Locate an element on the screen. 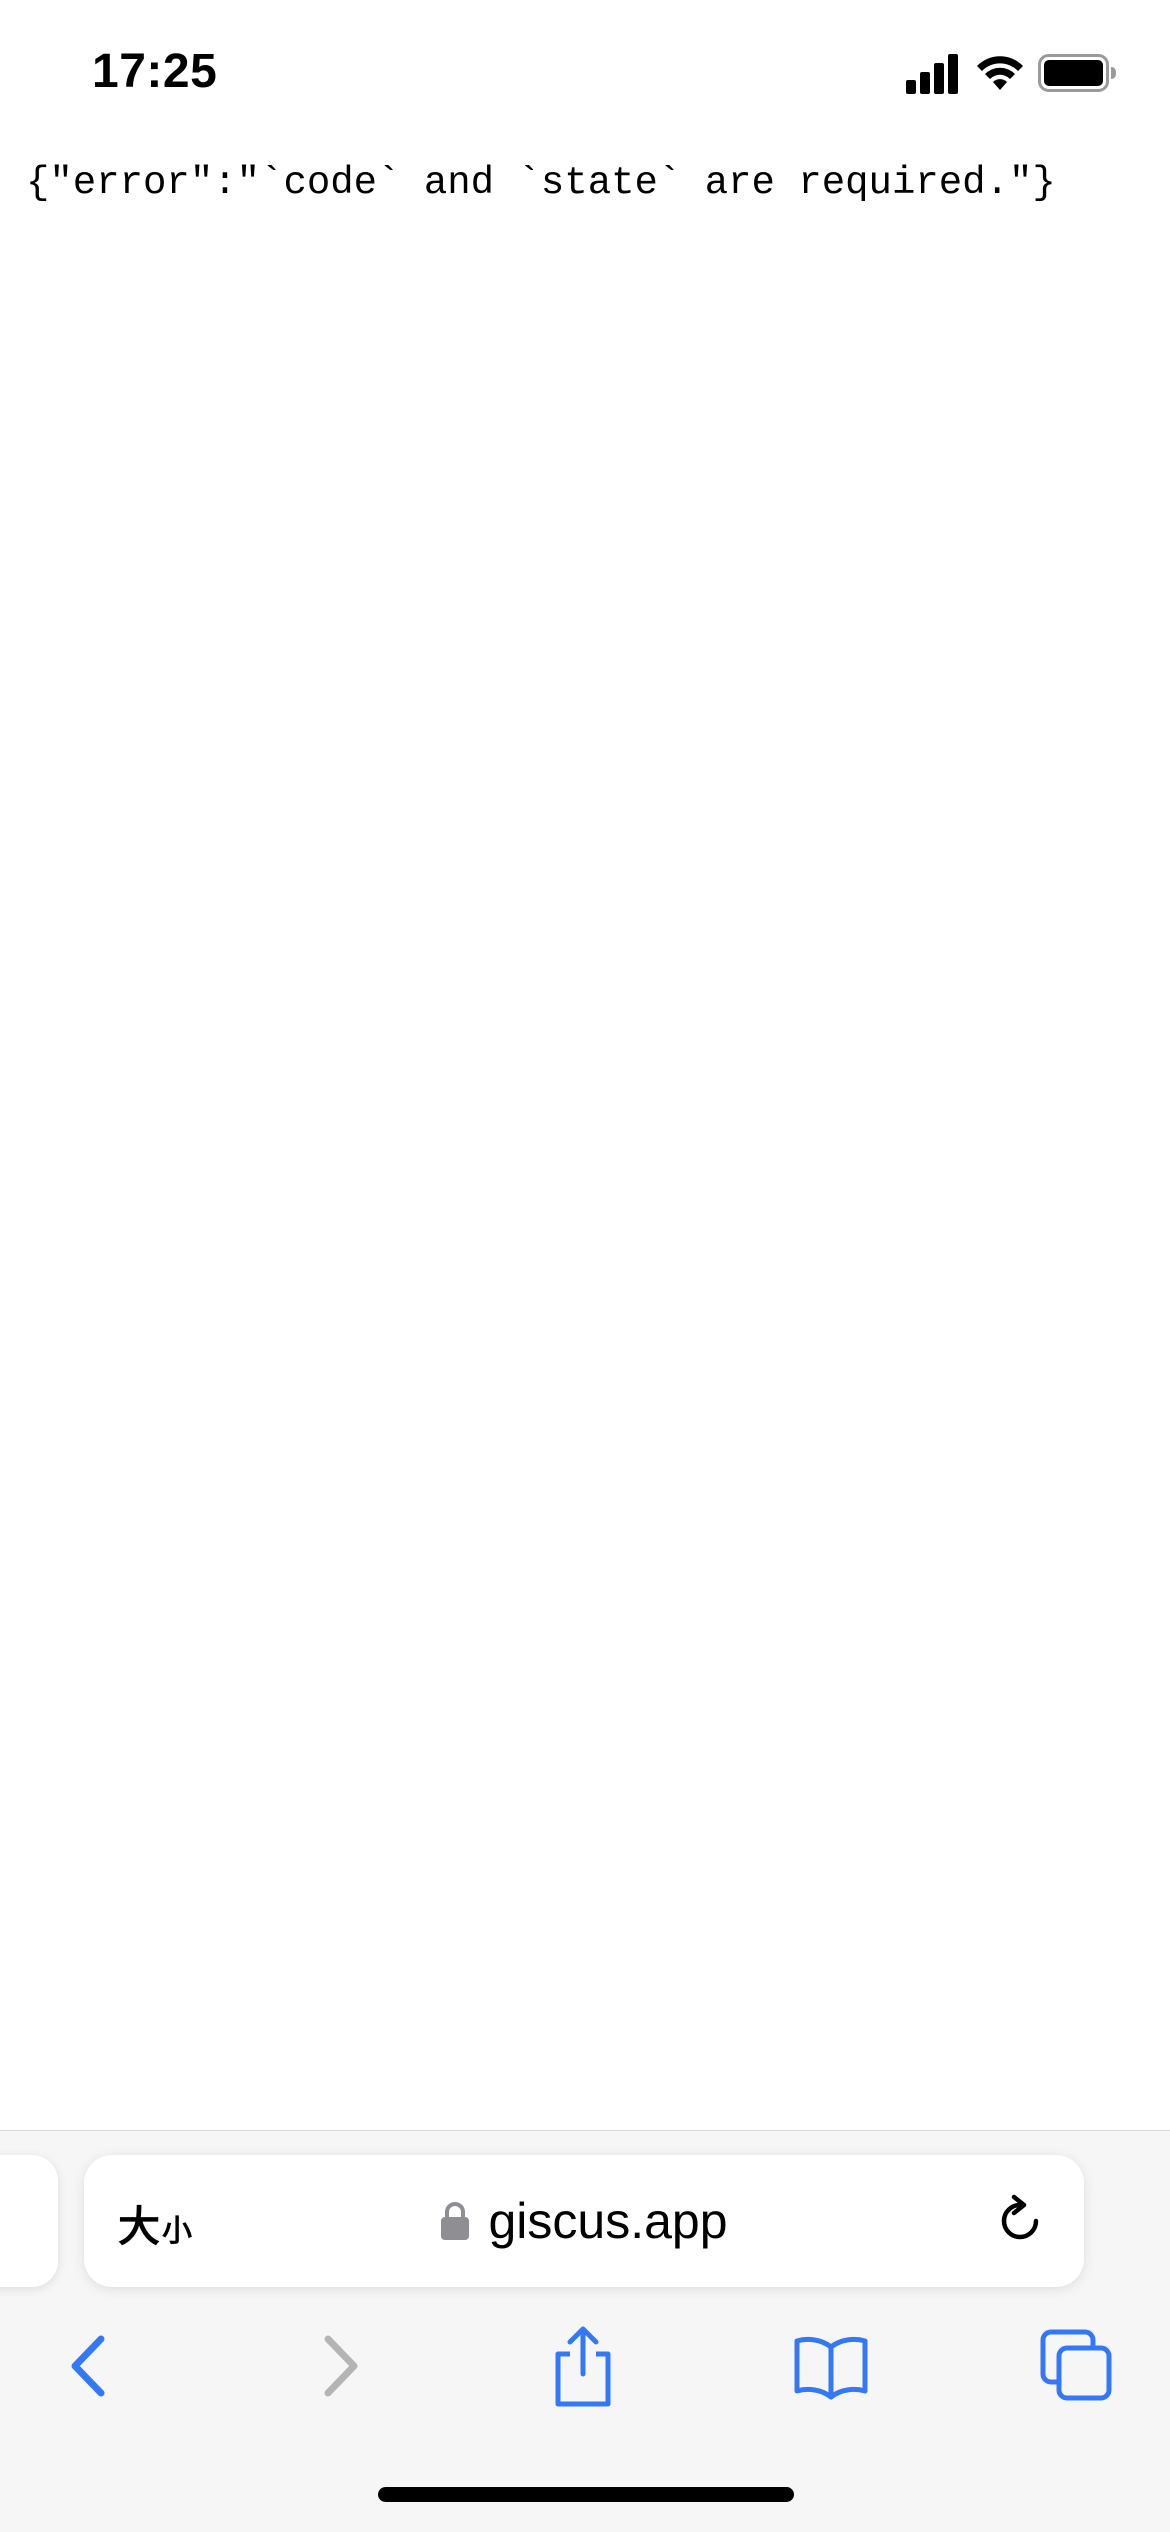  previous-tab-card is located at coordinates (29, 2221).